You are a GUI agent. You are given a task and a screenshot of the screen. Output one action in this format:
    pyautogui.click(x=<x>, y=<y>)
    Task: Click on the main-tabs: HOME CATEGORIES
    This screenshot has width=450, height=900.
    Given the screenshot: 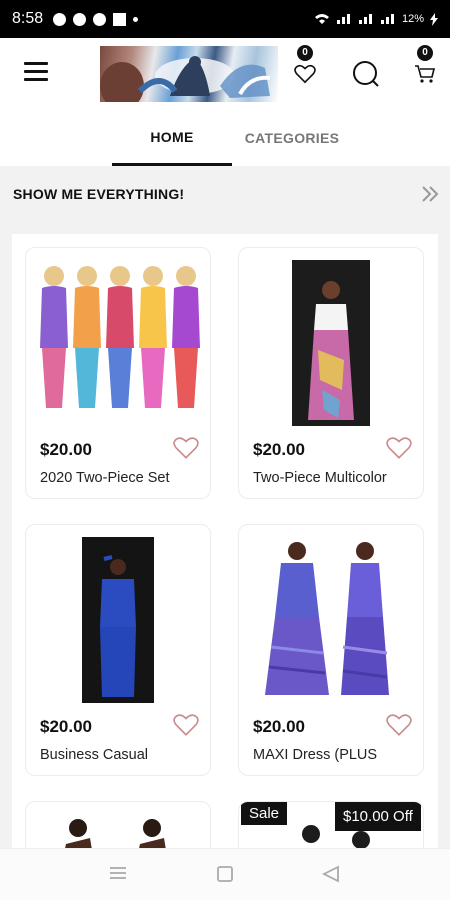 What is the action you would take?
    pyautogui.click(x=225, y=138)
    